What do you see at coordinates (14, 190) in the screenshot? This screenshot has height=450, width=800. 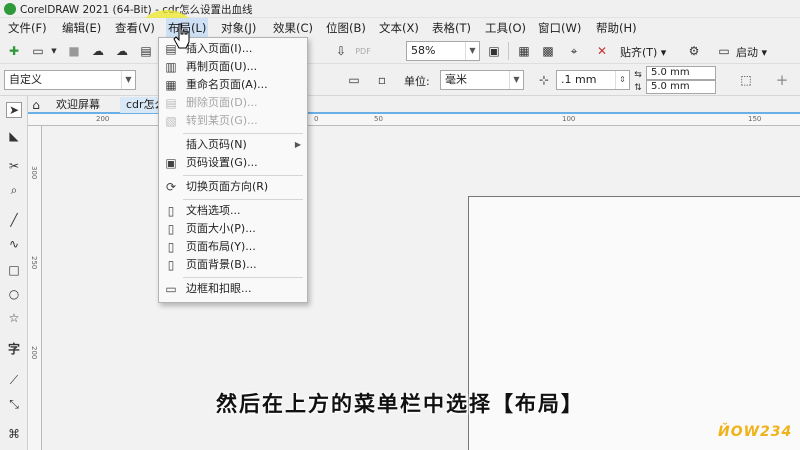 I see `zoom-tool-icon: ⌕` at bounding box center [14, 190].